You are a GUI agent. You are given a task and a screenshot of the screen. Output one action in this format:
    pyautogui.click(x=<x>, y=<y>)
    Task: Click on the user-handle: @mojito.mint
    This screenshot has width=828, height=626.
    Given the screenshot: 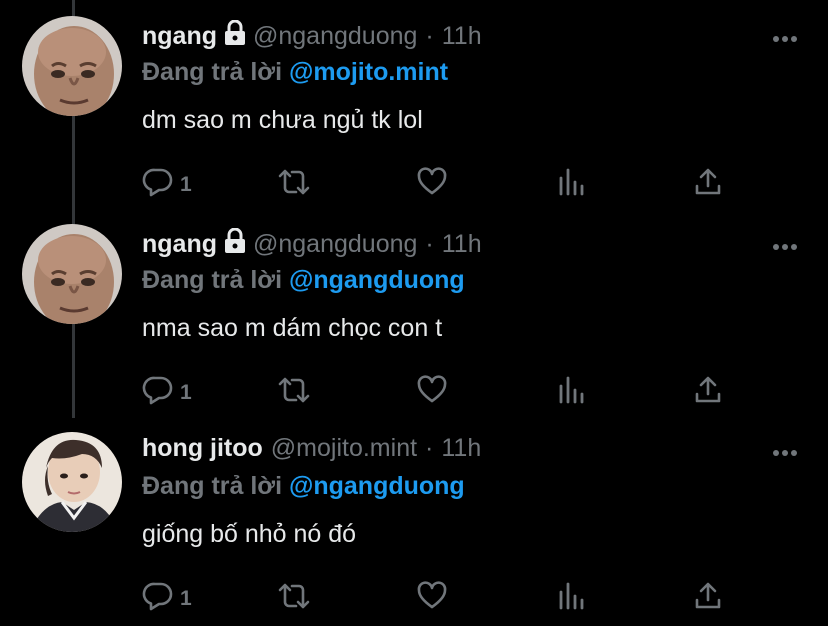 What is the action you would take?
    pyautogui.click(x=344, y=448)
    